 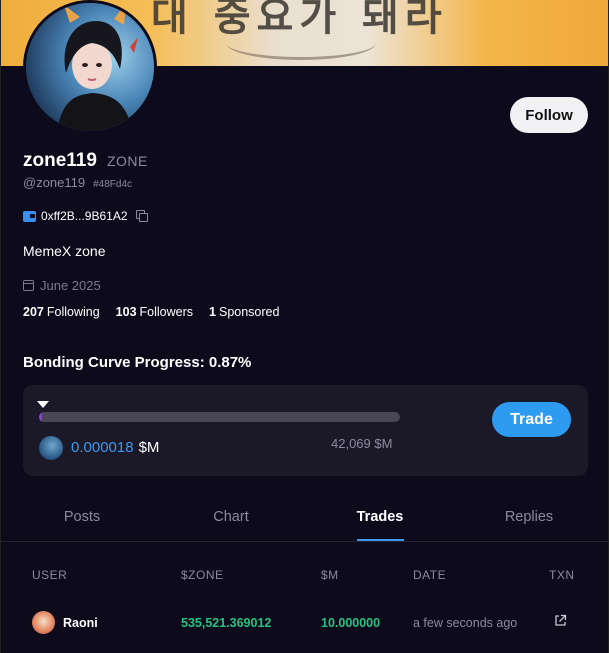 I want to click on avatar-illustration, so click(x=90, y=67).